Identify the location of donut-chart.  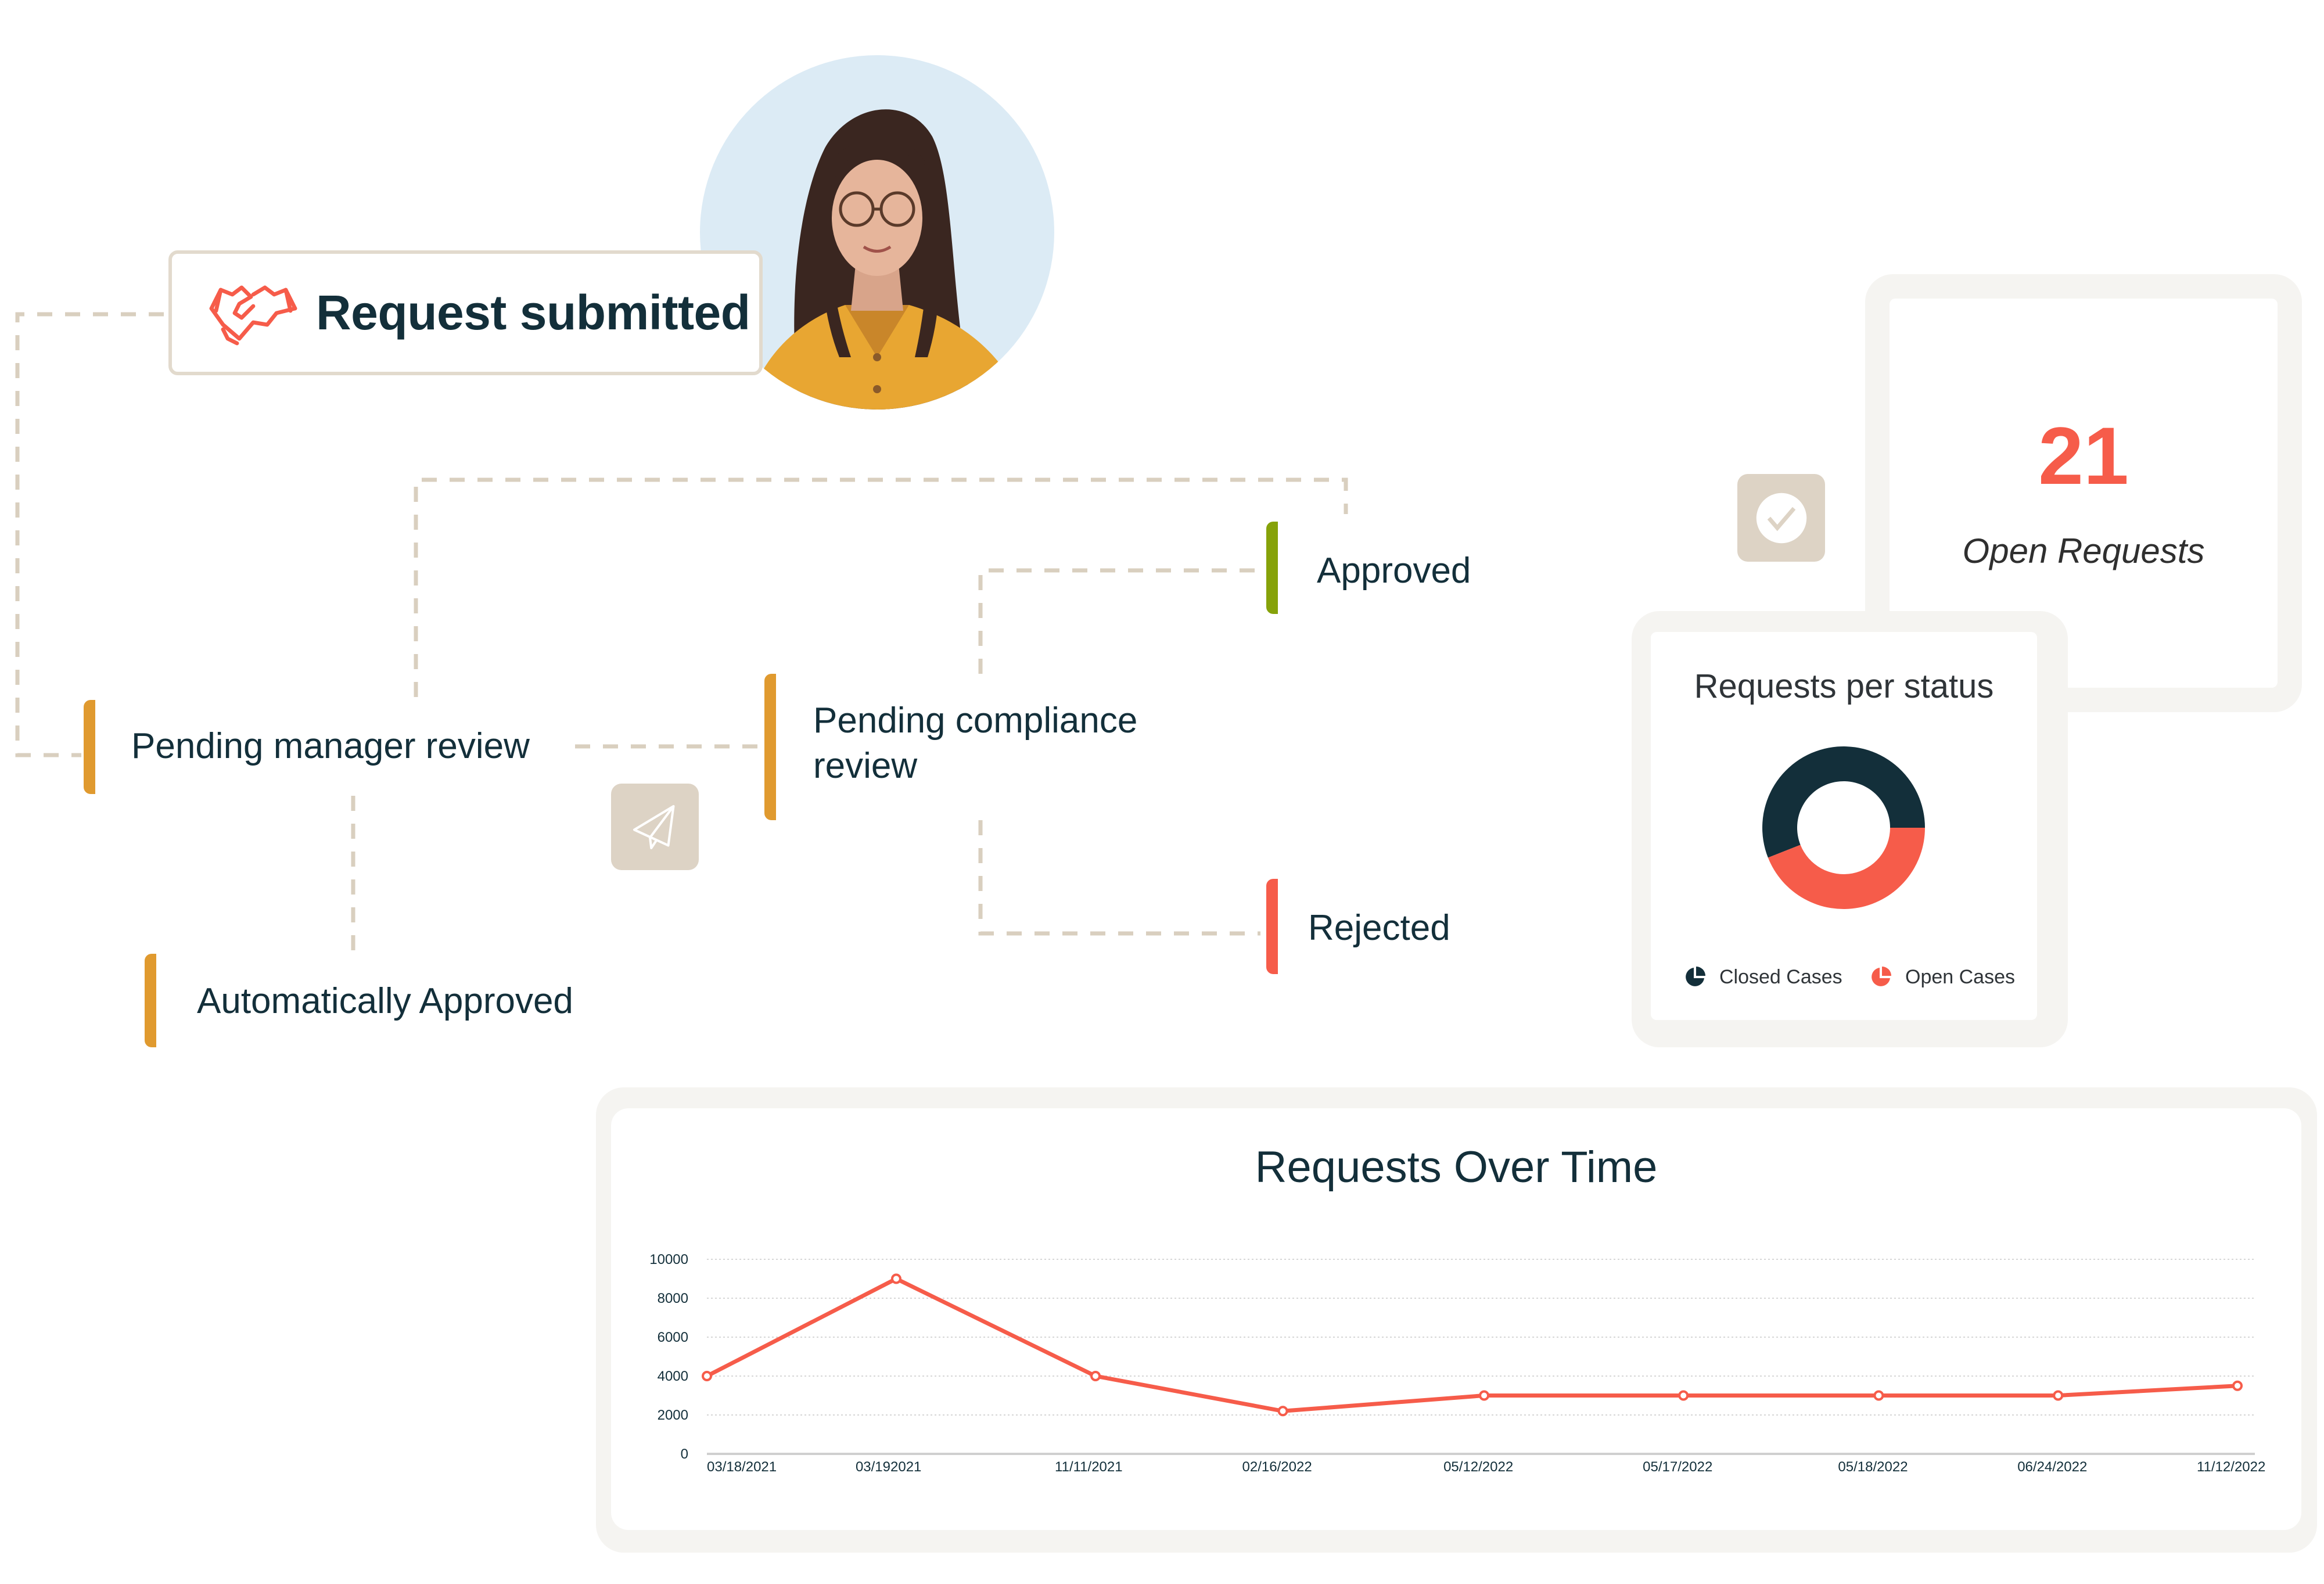
(1843, 827).